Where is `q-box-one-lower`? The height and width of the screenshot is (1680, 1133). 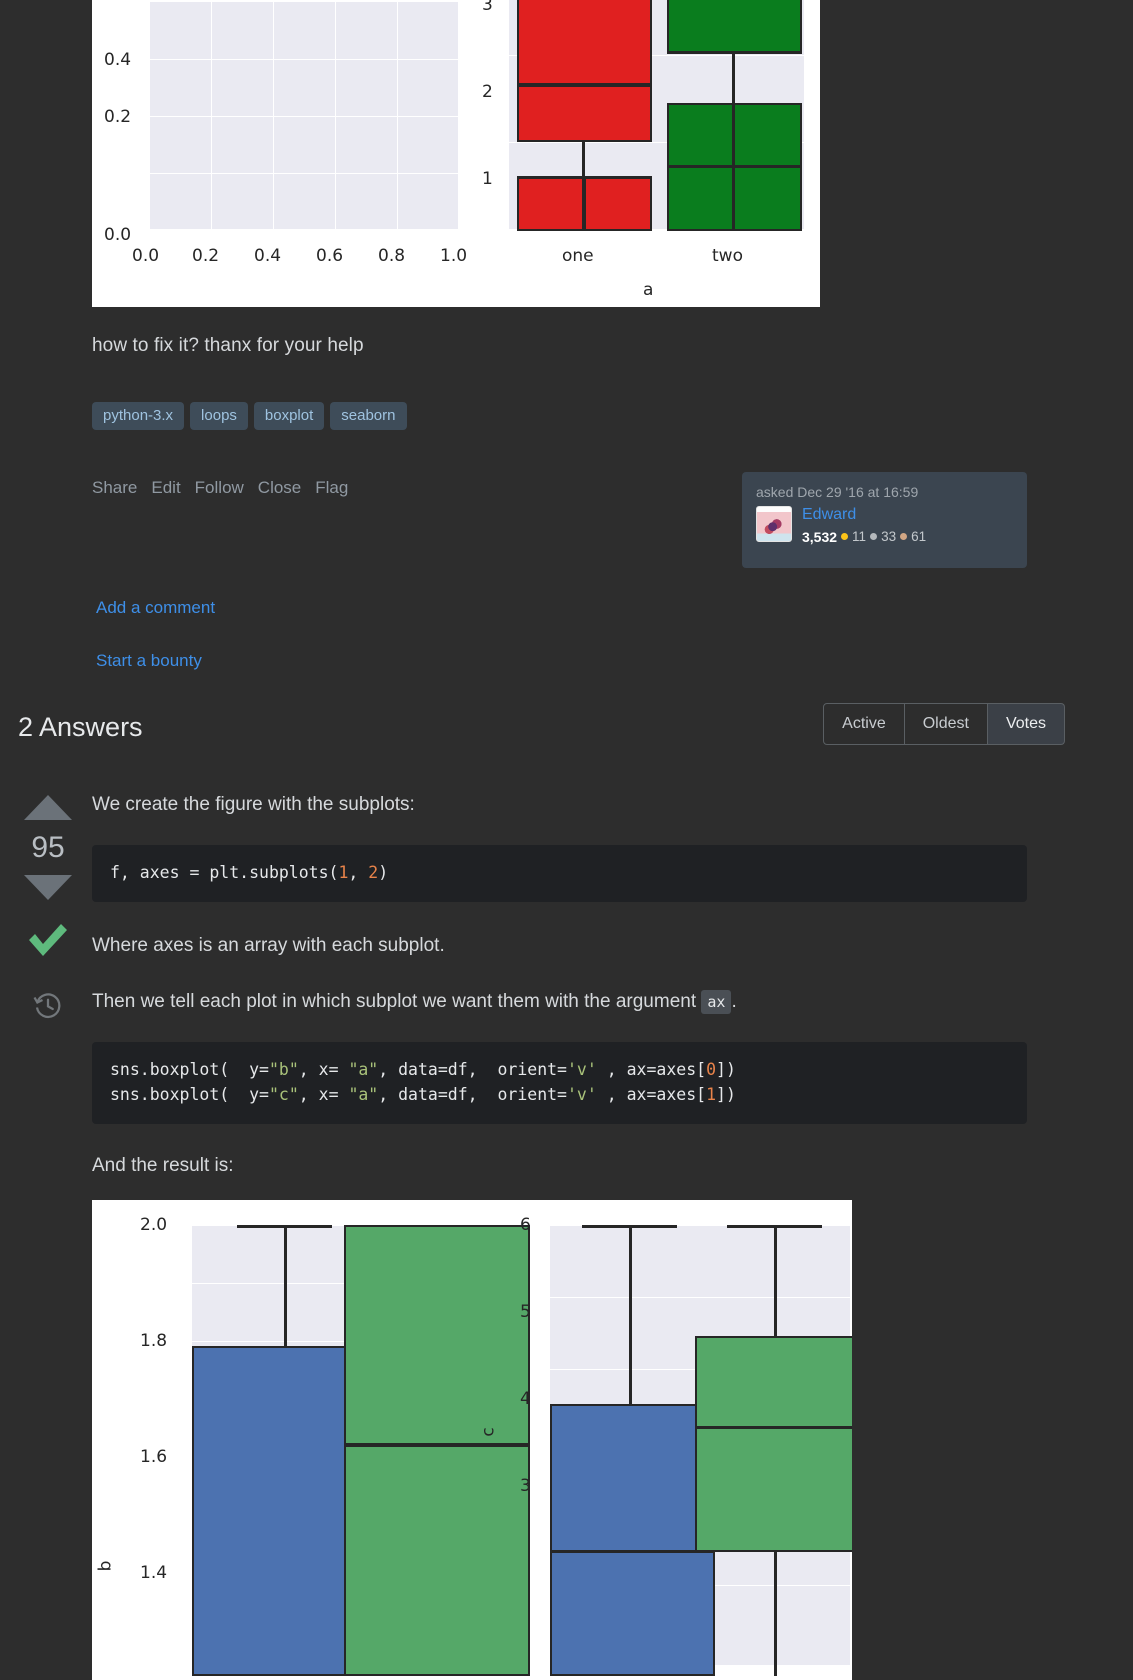 q-box-one-lower is located at coordinates (584, 113).